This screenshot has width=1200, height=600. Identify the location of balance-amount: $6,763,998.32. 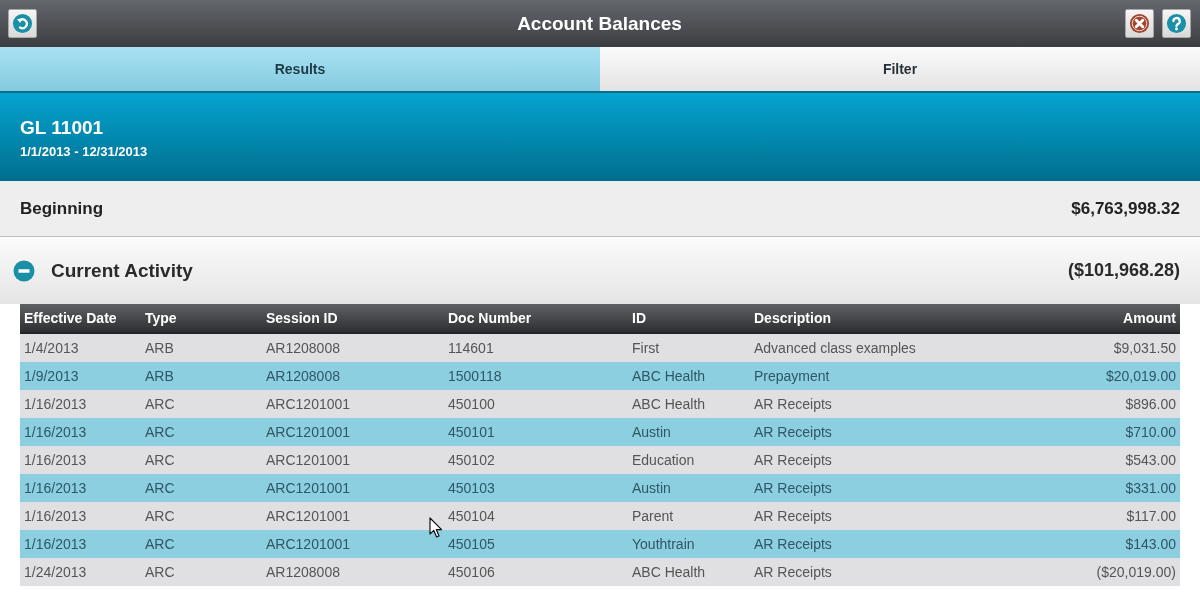
(1125, 208).